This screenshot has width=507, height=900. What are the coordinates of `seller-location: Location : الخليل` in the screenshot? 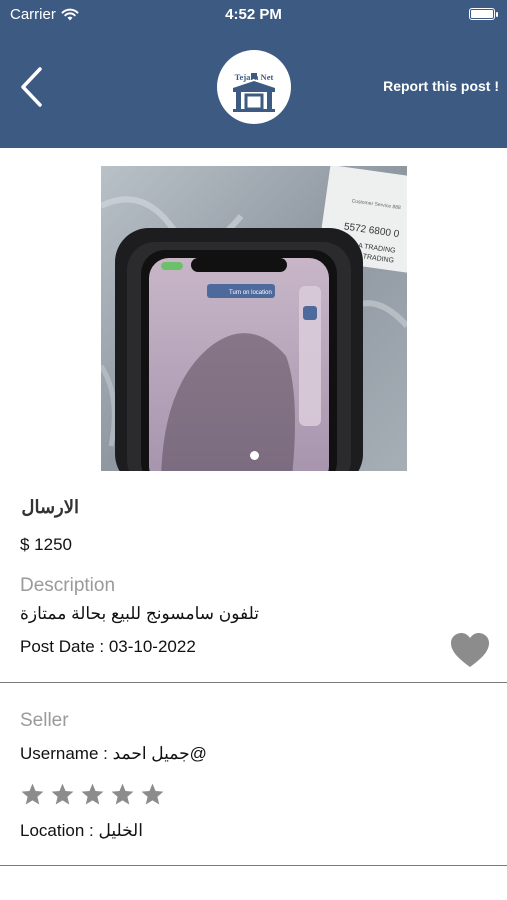 It's located at (81, 830).